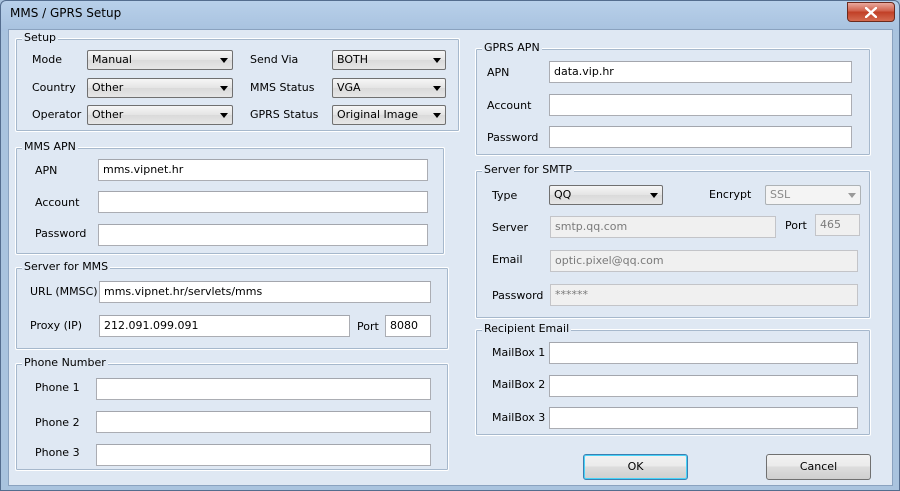  What do you see at coordinates (61, 233) in the screenshot?
I see `mms-password-label: Password` at bounding box center [61, 233].